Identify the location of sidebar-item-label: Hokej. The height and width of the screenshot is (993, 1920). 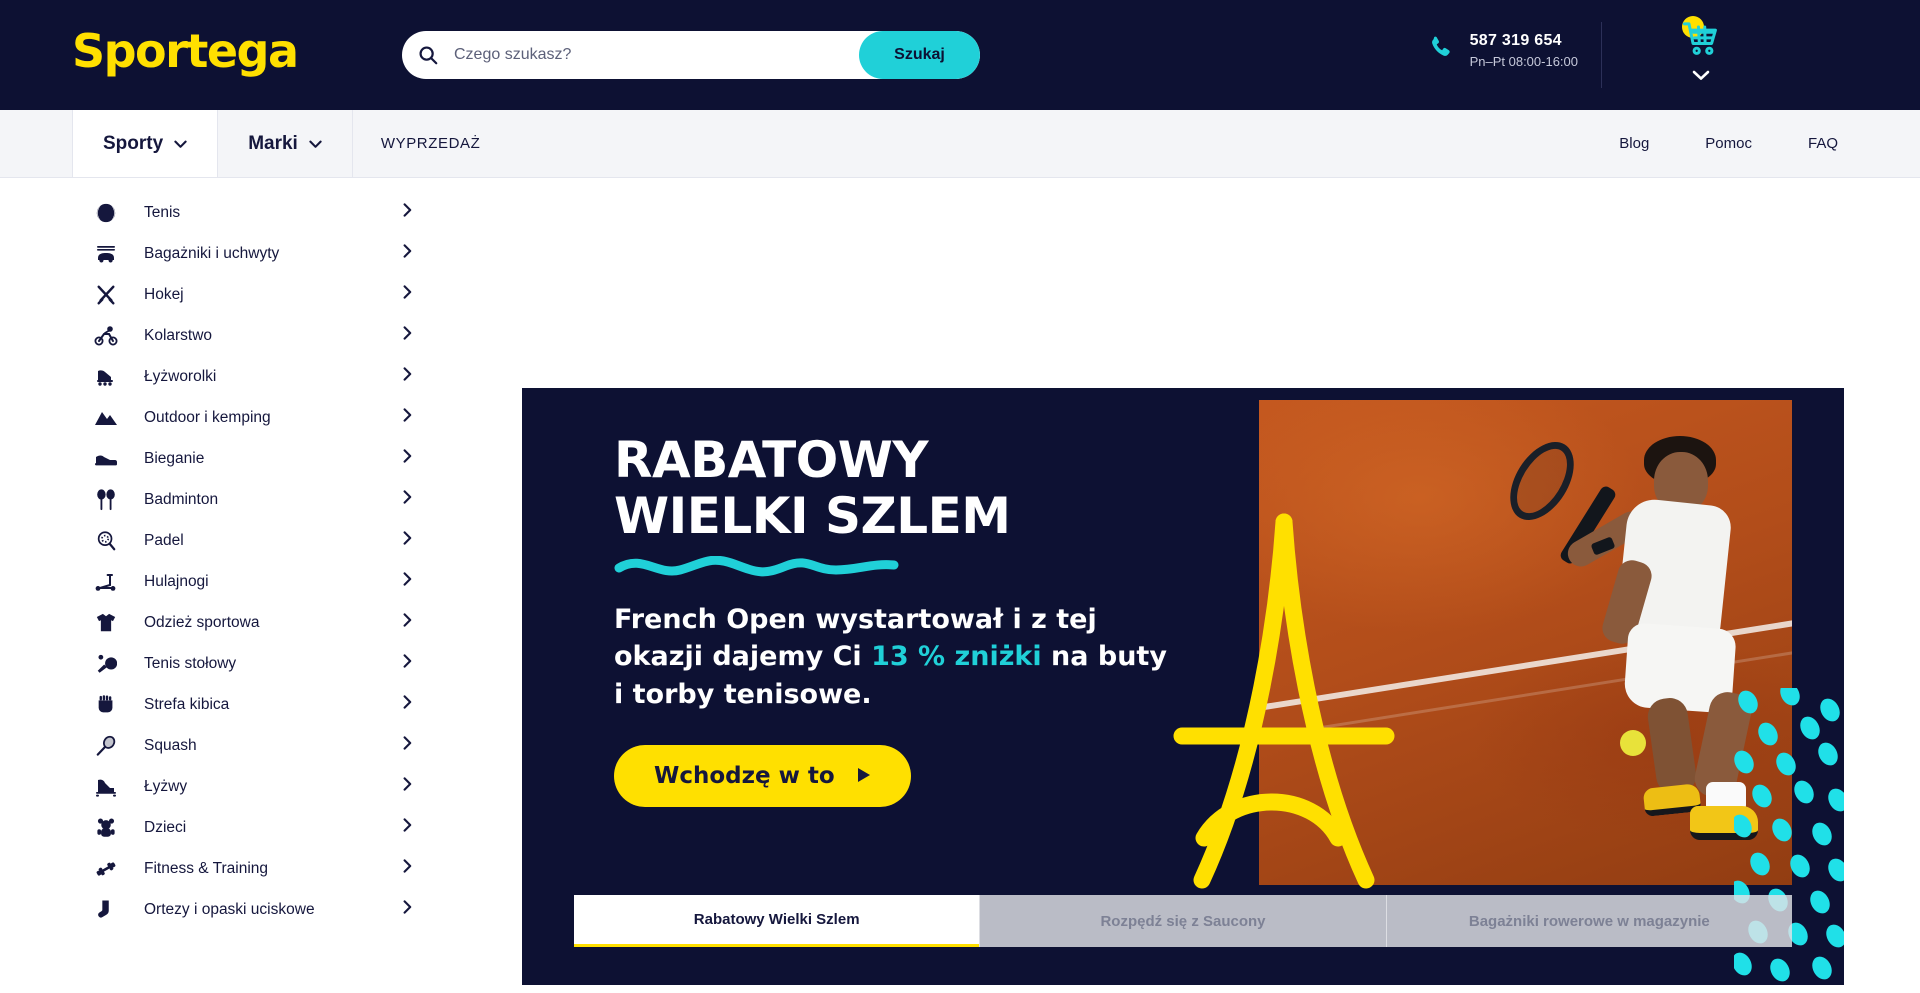
(164, 294).